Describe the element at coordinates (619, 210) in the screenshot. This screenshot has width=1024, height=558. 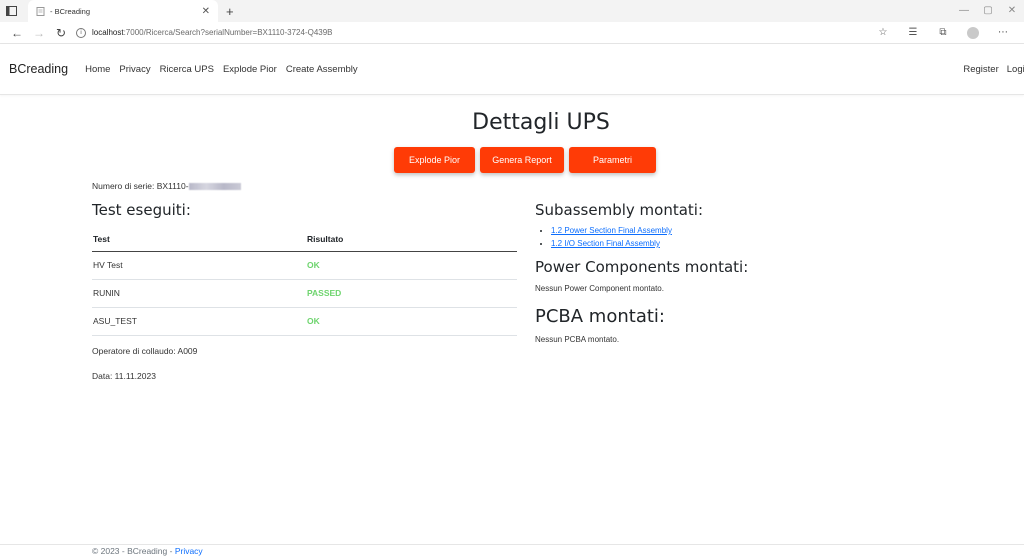
I see `subassembly-heading: Subassembly montati:` at that location.